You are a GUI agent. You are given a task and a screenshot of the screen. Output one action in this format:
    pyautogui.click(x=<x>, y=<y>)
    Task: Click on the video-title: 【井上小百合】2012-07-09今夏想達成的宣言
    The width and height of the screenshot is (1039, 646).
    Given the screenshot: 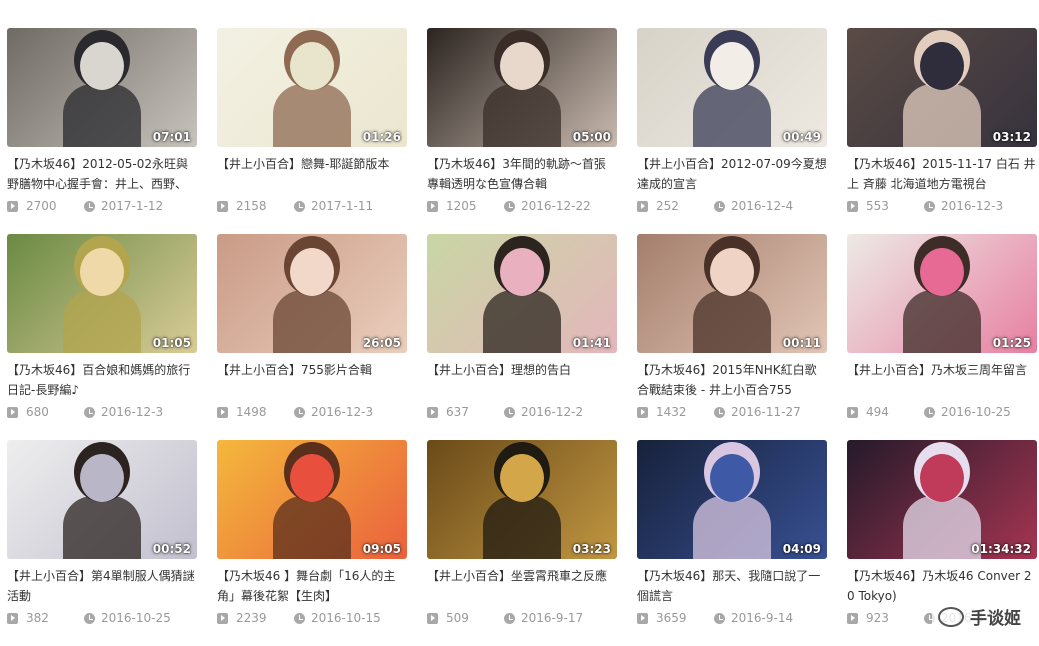 What is the action you would take?
    pyautogui.click(x=732, y=174)
    